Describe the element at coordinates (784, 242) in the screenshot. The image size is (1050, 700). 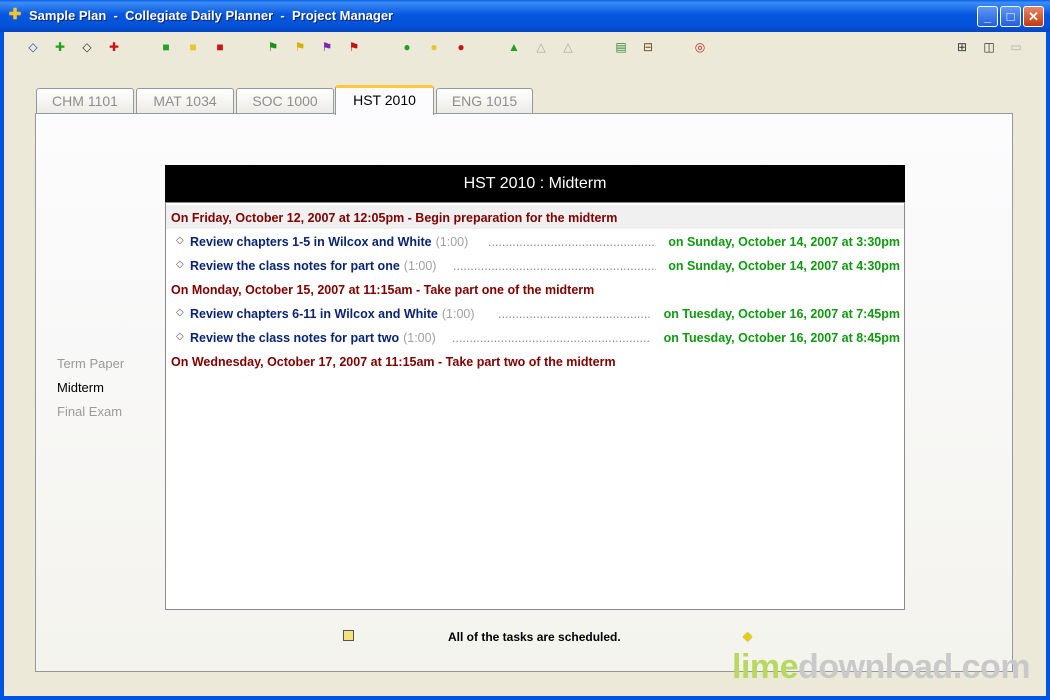
I see `task-scheduled-time: on Sunday, October 14, 2007 at 3:30pm` at that location.